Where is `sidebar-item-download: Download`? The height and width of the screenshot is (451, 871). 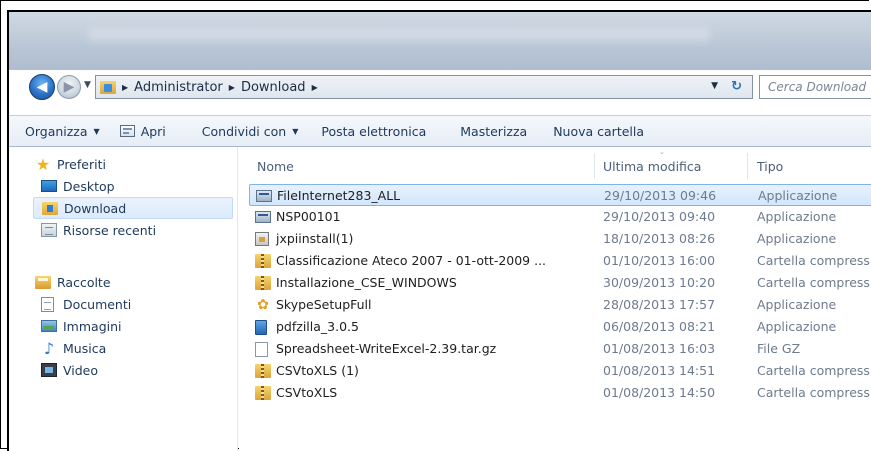
sidebar-item-download: Download is located at coordinates (133, 208).